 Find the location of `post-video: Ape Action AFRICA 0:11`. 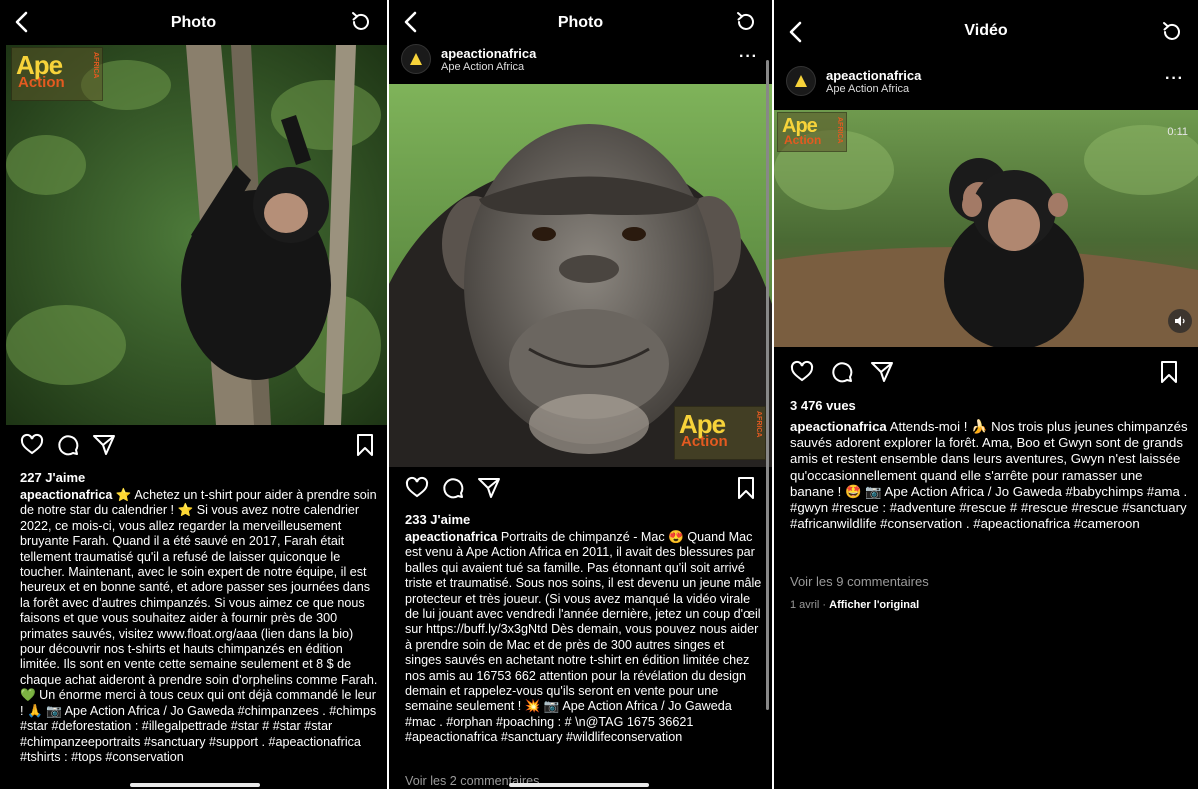

post-video: Ape Action AFRICA 0:11 is located at coordinates (986, 228).